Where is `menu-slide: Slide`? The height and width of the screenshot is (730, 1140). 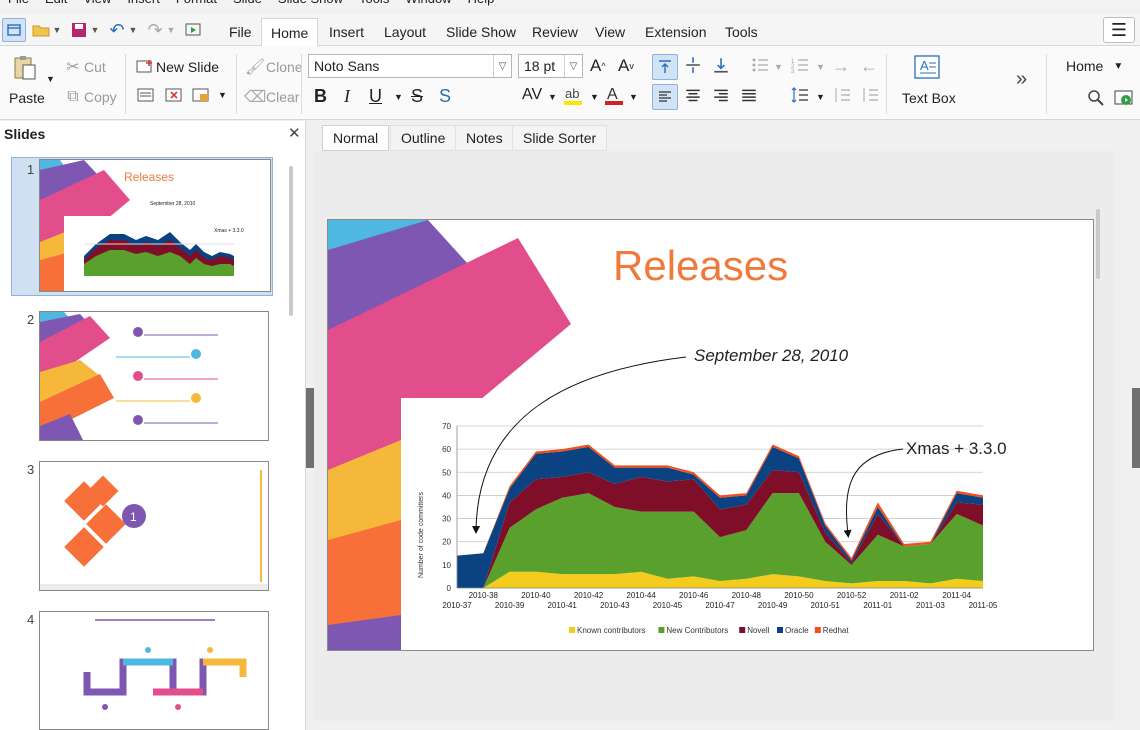 menu-slide: Slide is located at coordinates (247, 4).